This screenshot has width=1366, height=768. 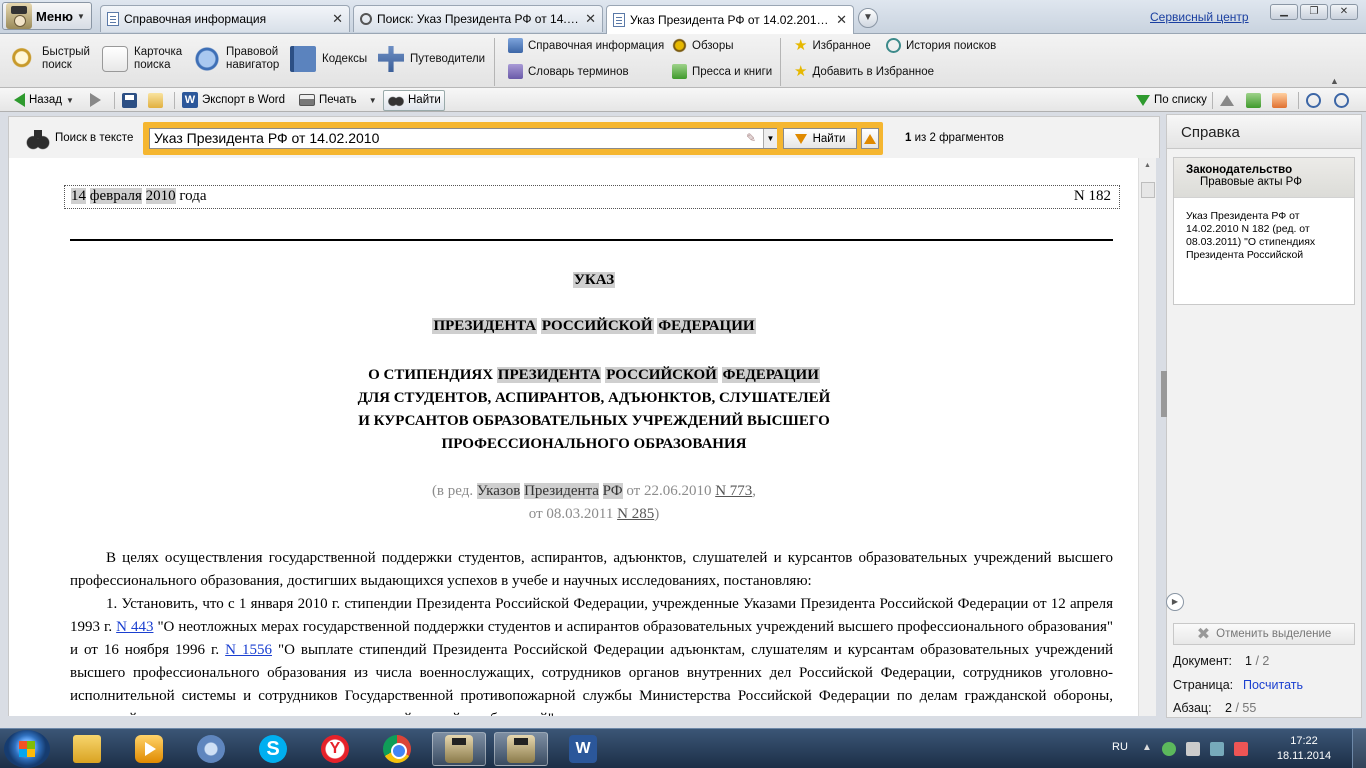 I want to click on save-button, so click(x=129, y=100).